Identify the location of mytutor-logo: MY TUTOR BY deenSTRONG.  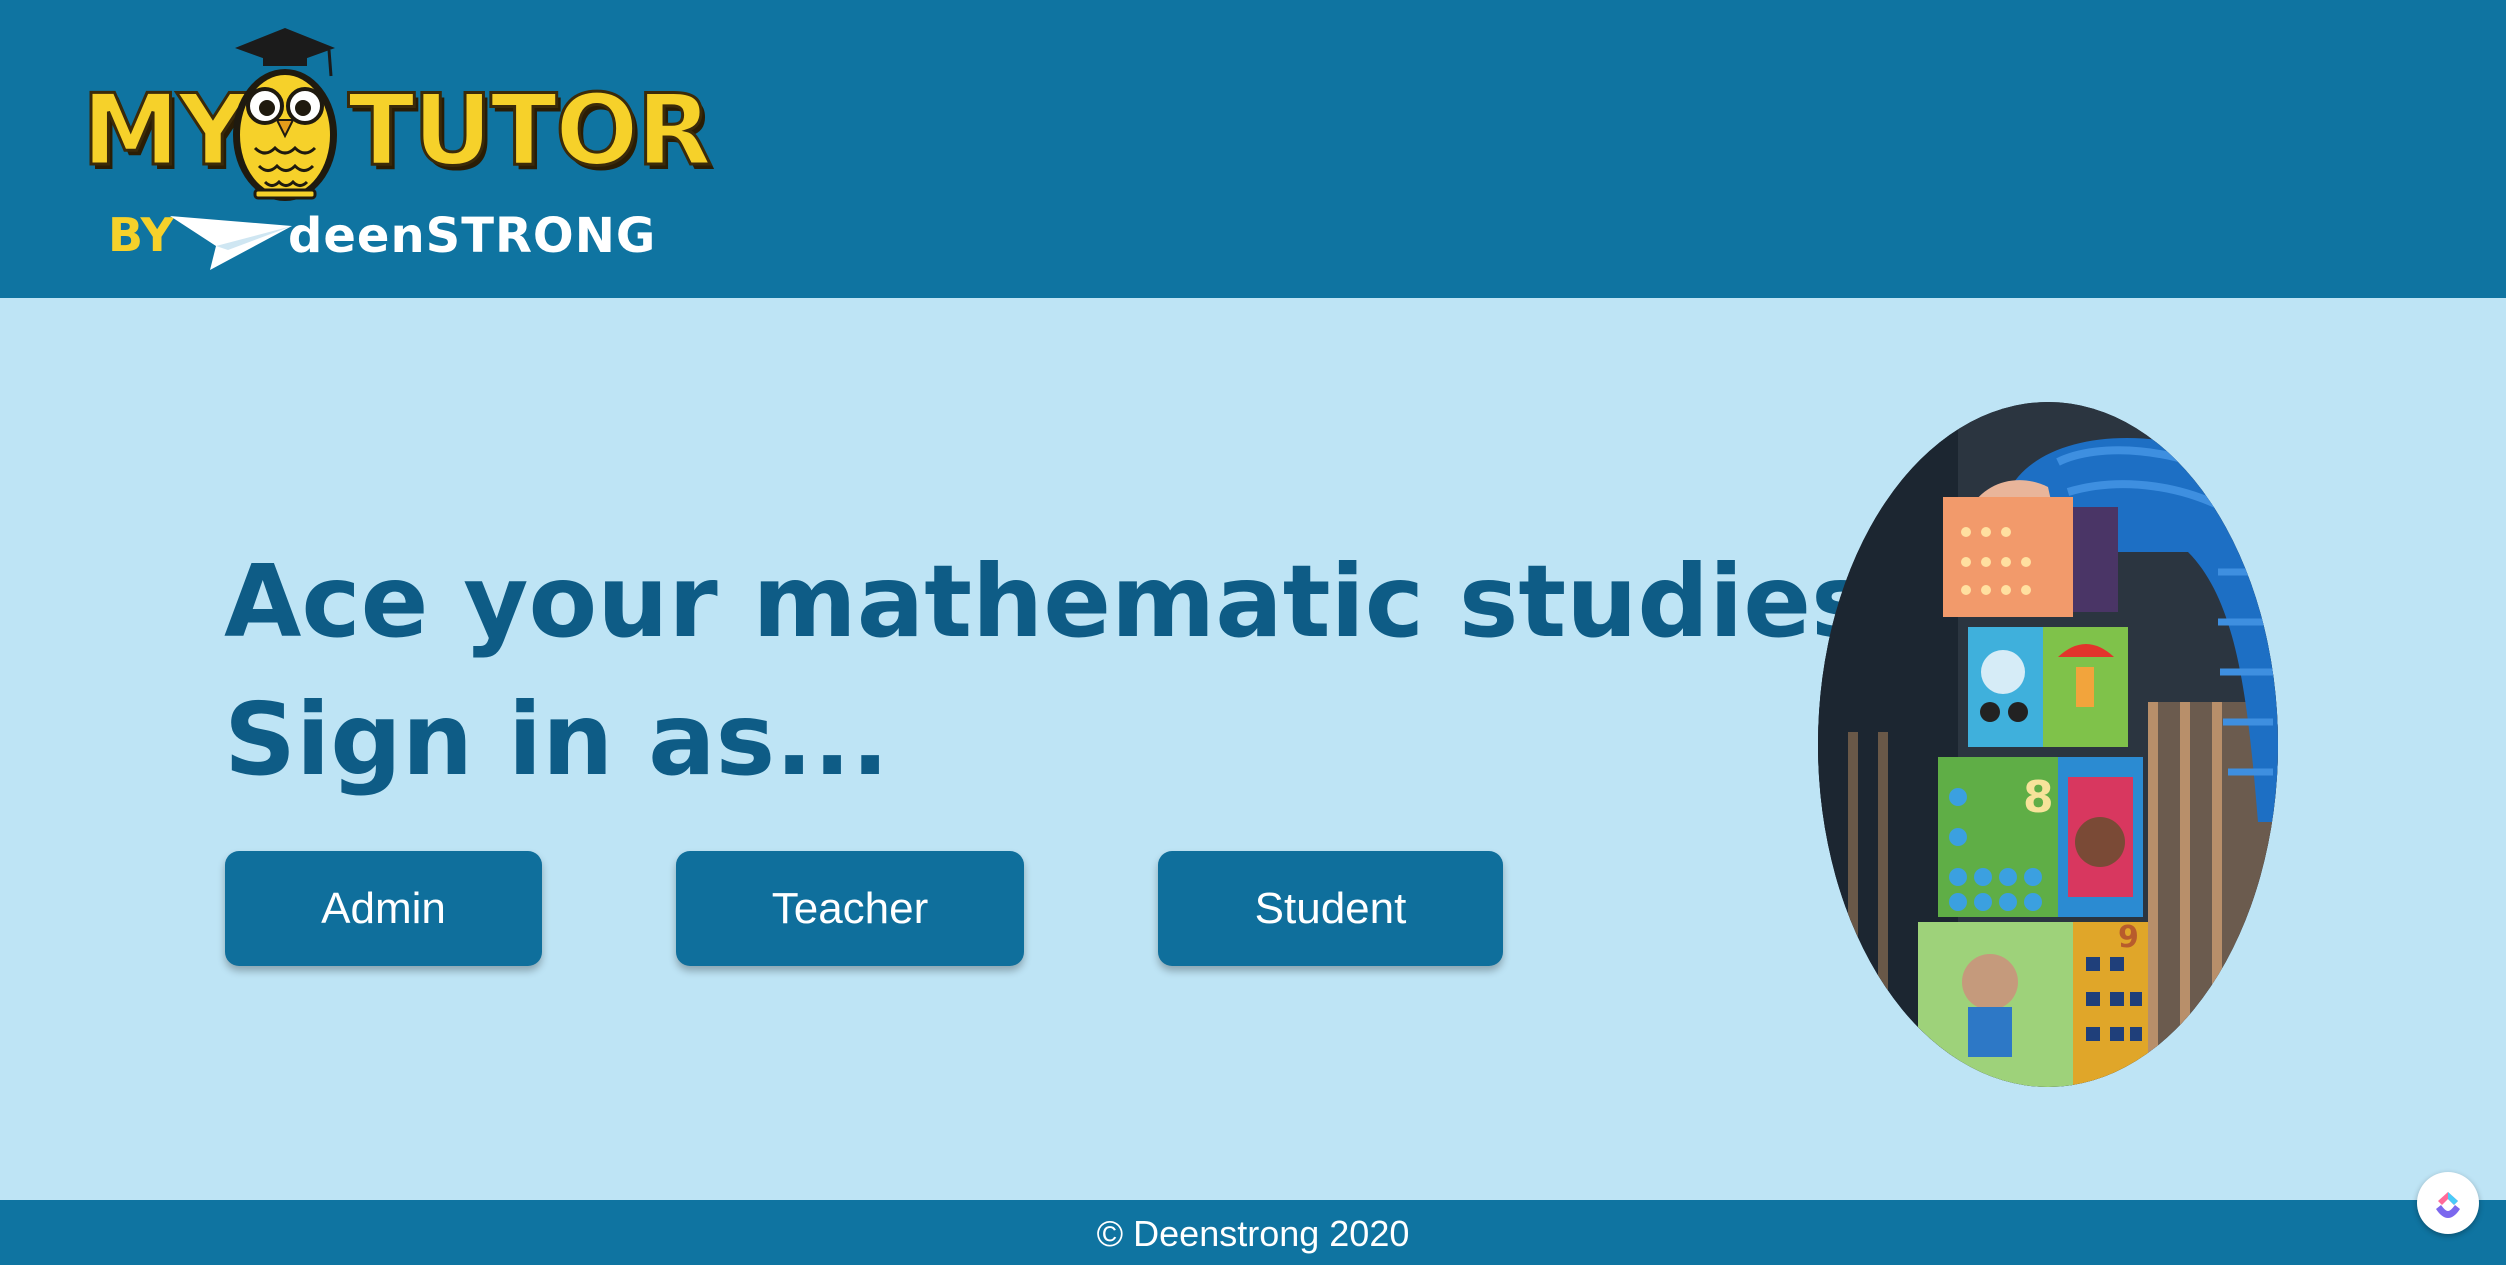
(392, 150).